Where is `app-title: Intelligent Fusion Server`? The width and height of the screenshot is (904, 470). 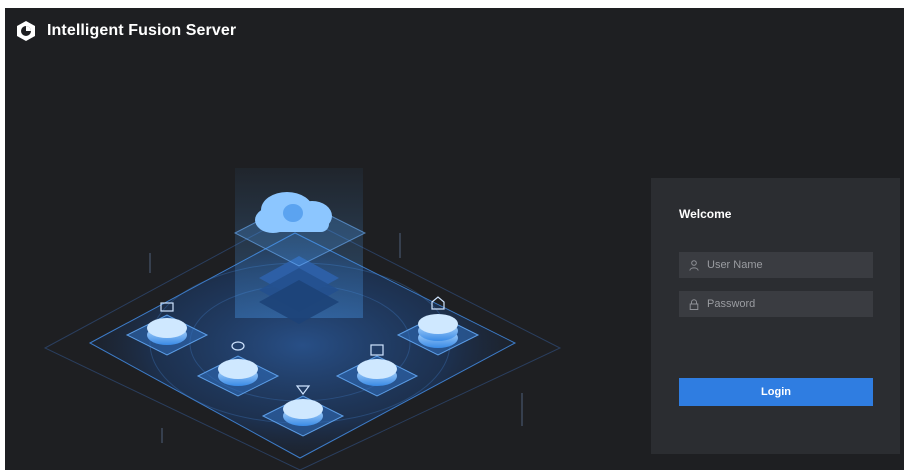 app-title: Intelligent Fusion Server is located at coordinates (142, 30).